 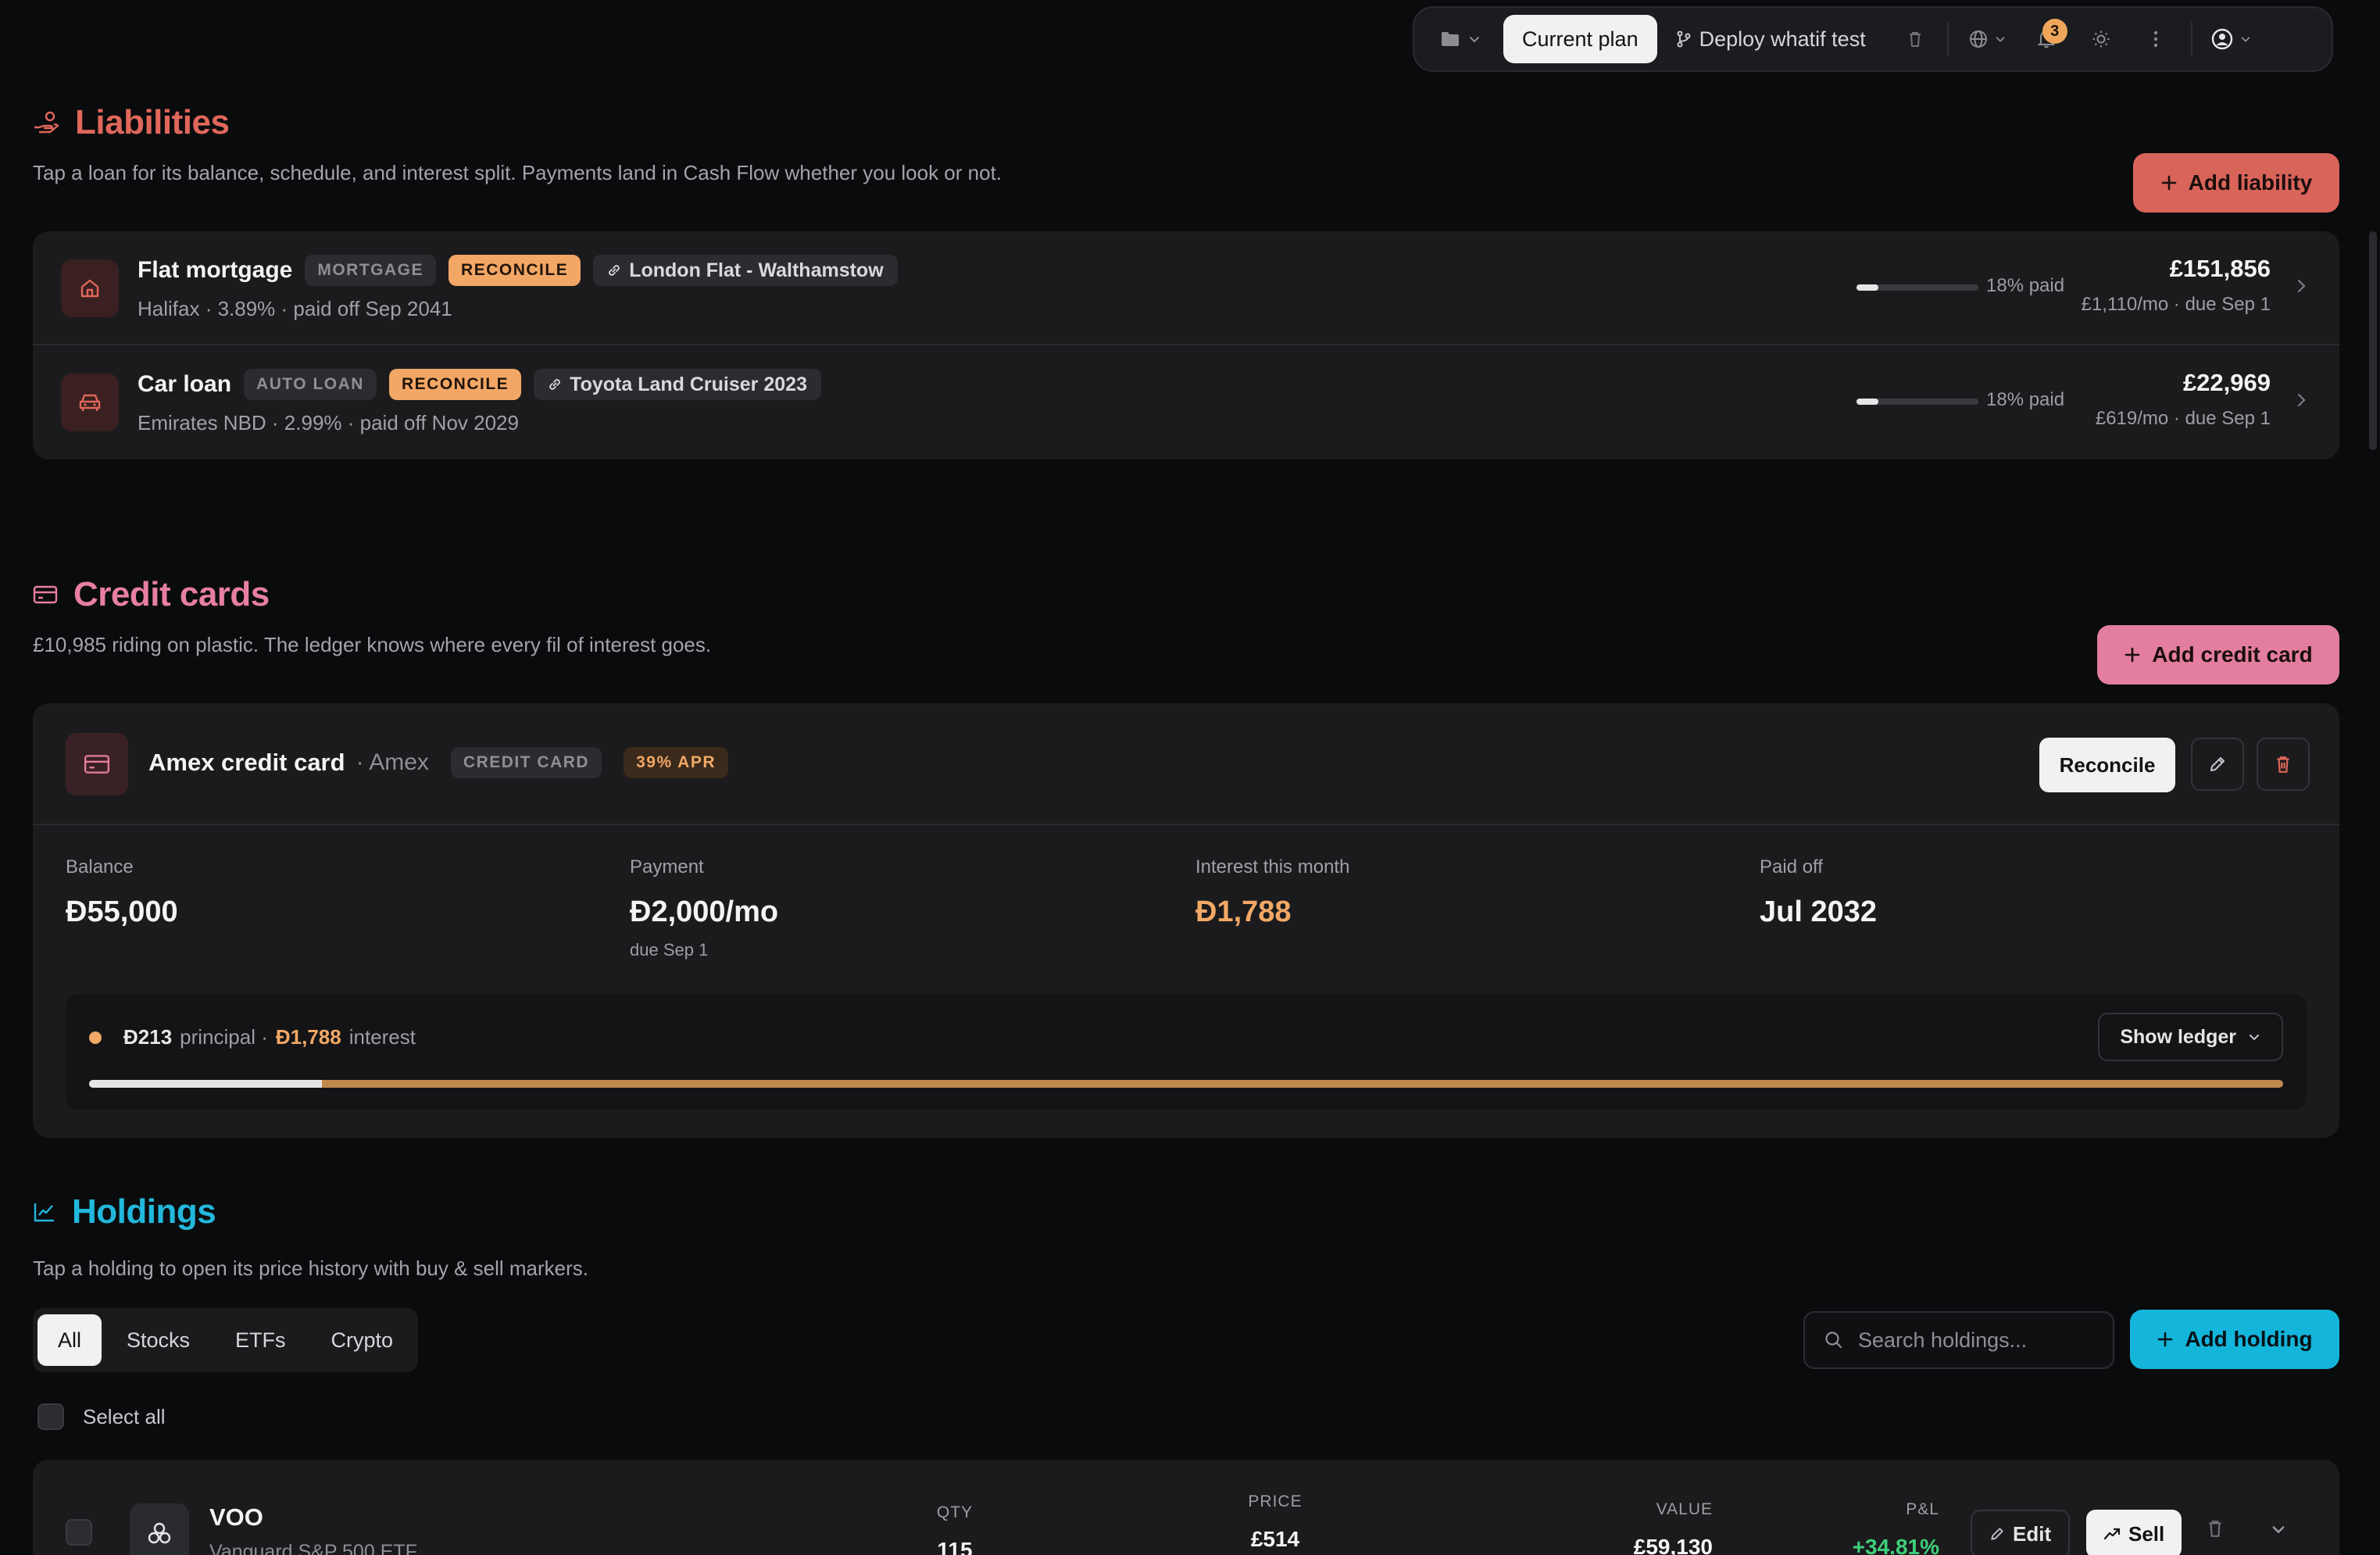 I want to click on apr-badge: 39% APR, so click(x=676, y=762).